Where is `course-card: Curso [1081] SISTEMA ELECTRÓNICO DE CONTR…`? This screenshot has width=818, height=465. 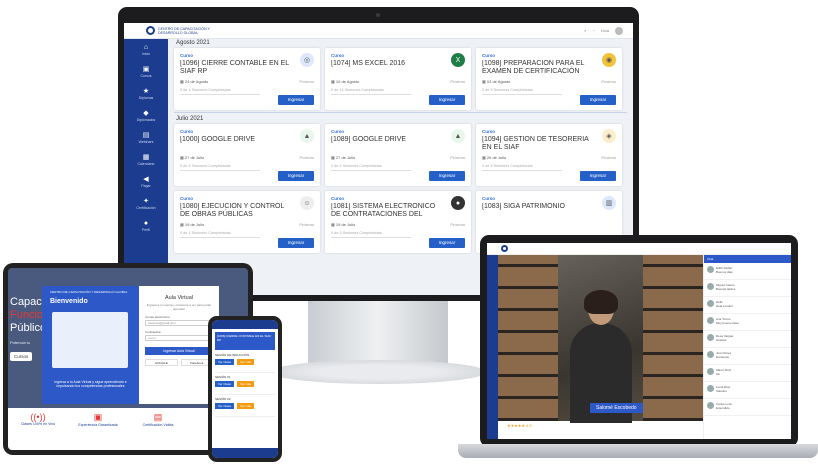 course-card: Curso [1081] SISTEMA ELECTRÓNICO DE CONTR… is located at coordinates (398, 222).